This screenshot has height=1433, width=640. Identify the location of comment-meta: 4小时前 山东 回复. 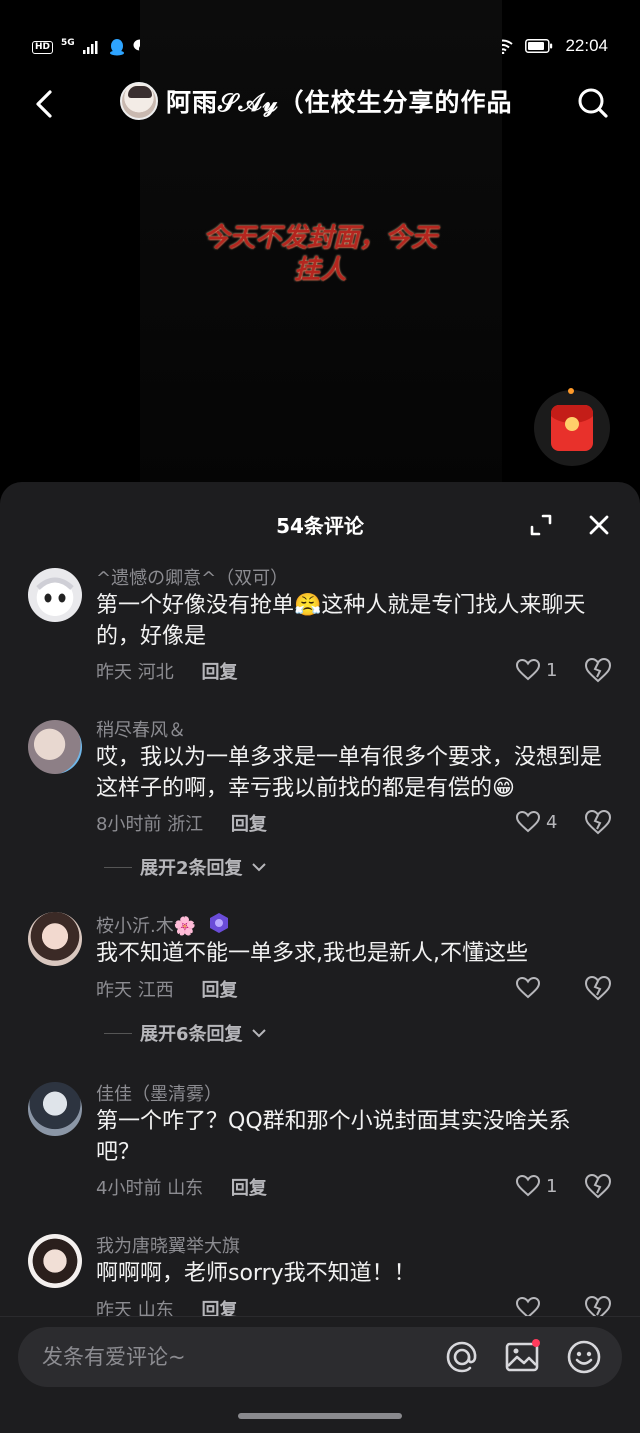
(181, 1187).